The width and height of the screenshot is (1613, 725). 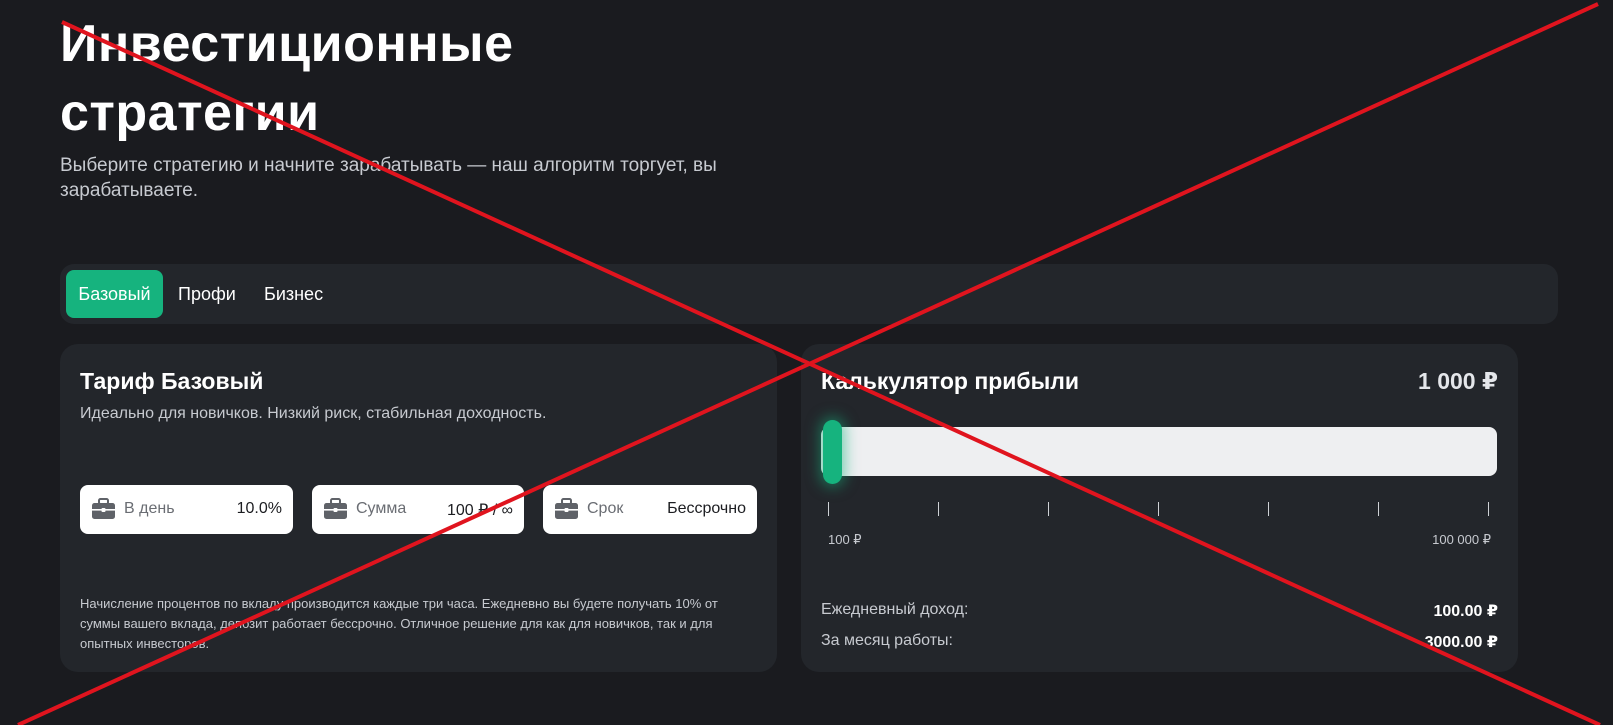 What do you see at coordinates (706, 508) in the screenshot?
I see `stat-value: Бессрочно` at bounding box center [706, 508].